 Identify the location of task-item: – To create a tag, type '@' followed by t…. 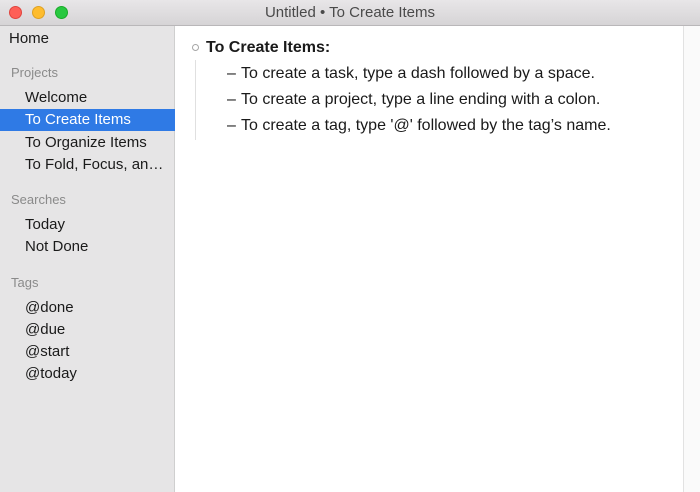
(419, 126).